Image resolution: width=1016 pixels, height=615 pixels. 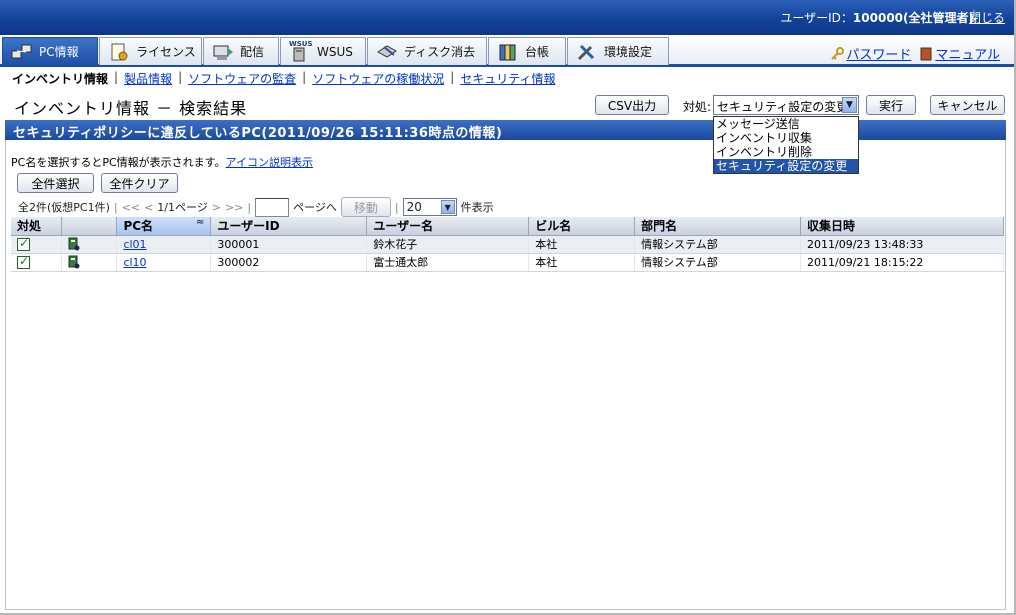 I want to click on tab-label: ディスク消去, so click(x=440, y=52).